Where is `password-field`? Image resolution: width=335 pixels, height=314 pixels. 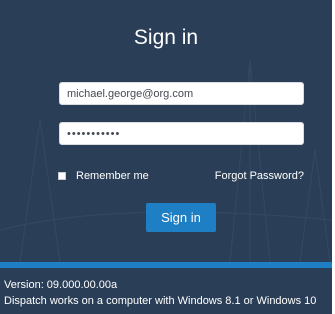 password-field is located at coordinates (181, 133).